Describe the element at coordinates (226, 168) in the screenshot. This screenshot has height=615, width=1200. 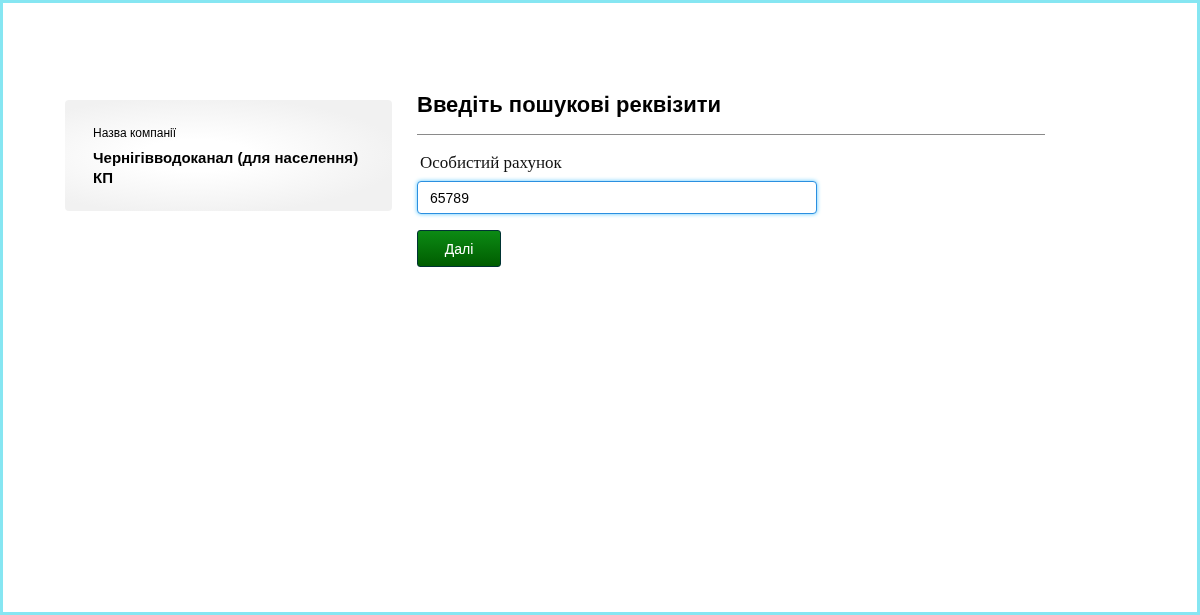
I see `company-name: Чернігівводоканал (для населення) КП` at that location.